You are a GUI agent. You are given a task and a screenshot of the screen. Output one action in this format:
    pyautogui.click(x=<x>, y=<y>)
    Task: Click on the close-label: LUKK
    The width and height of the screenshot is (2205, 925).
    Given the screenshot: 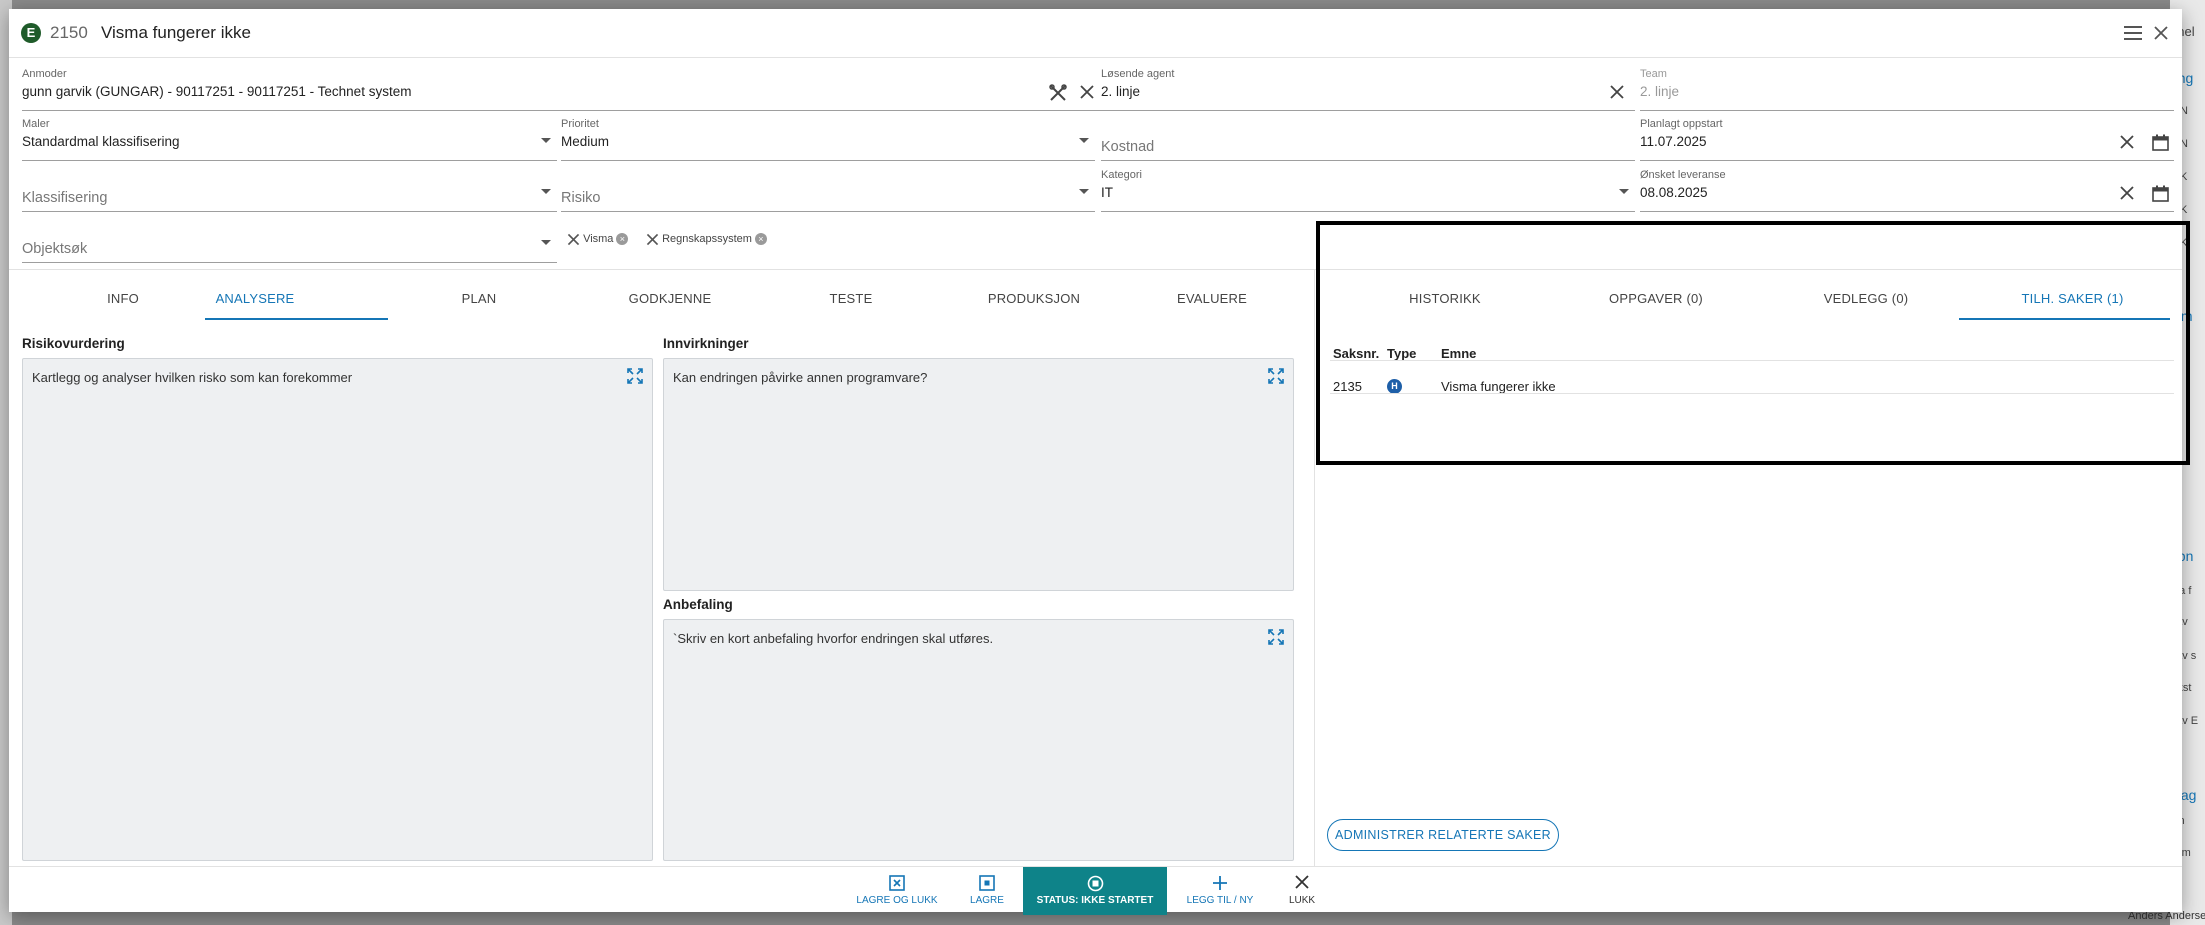 What is the action you would take?
    pyautogui.click(x=1302, y=900)
    